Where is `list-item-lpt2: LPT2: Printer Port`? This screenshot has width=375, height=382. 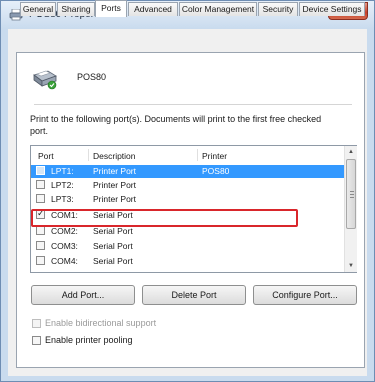
list-item-lpt2: LPT2: Printer Port is located at coordinates (187, 185).